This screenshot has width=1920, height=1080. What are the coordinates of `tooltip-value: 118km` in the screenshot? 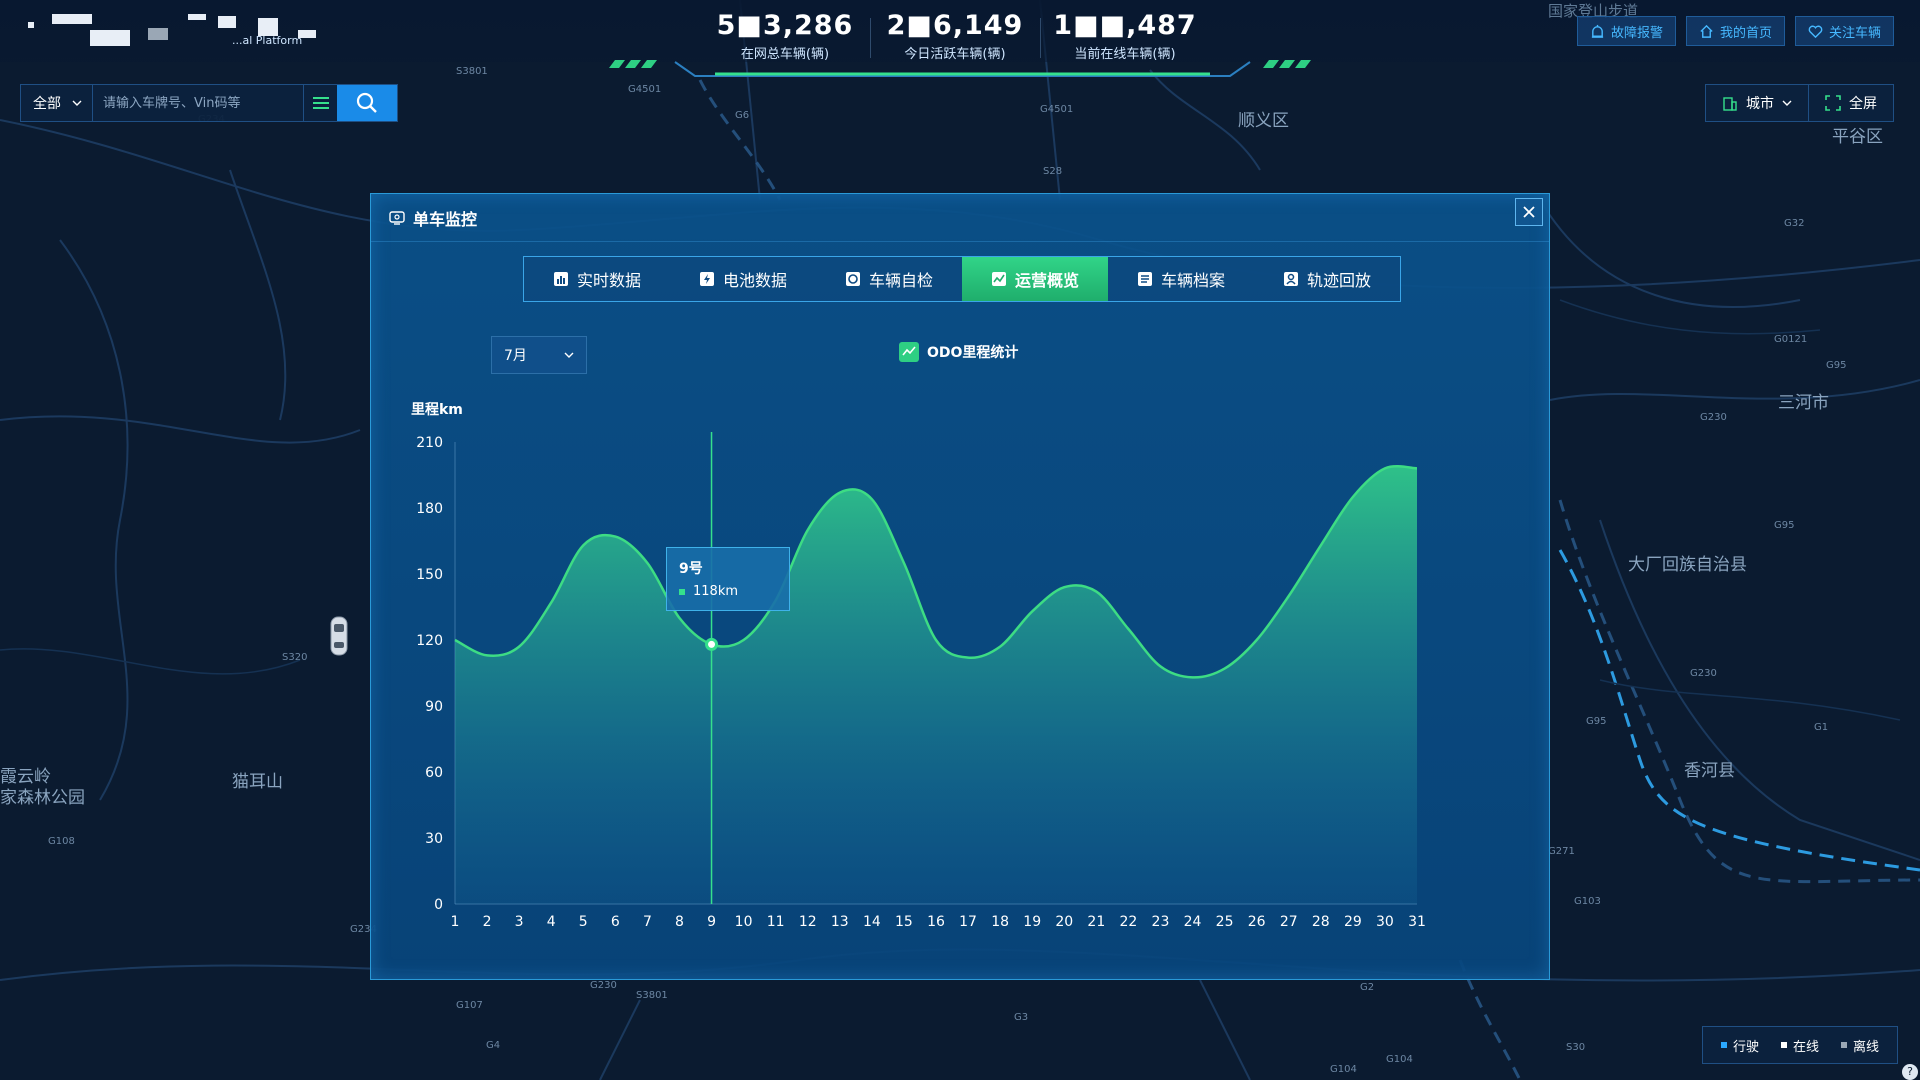 It's located at (716, 591).